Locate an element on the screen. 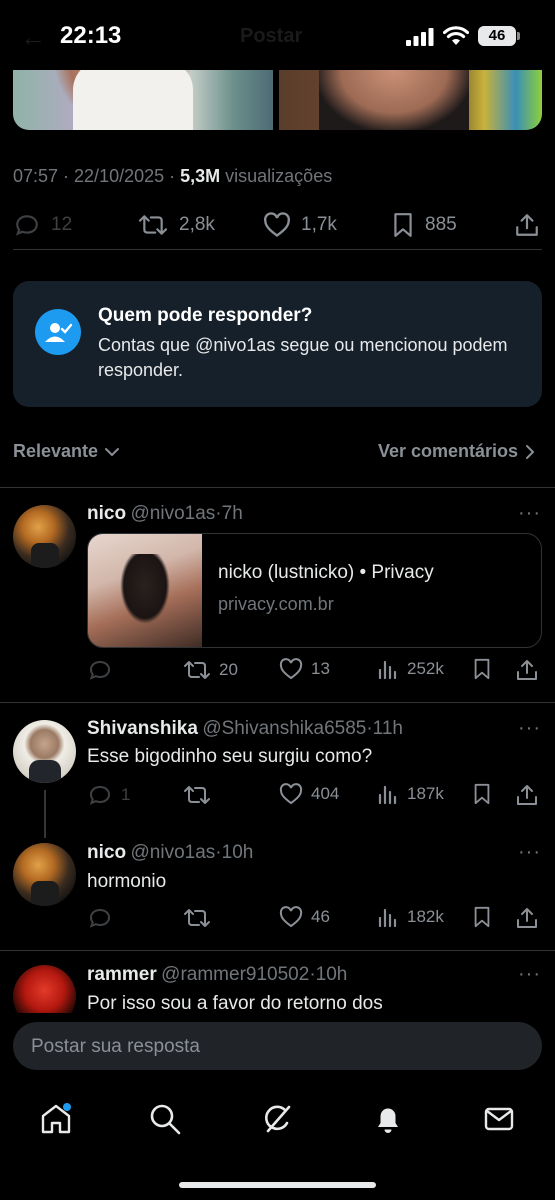 This screenshot has height=1200, width=555. post-stats: 12 2,8k 1,7k 885 is located at coordinates (277, 226).